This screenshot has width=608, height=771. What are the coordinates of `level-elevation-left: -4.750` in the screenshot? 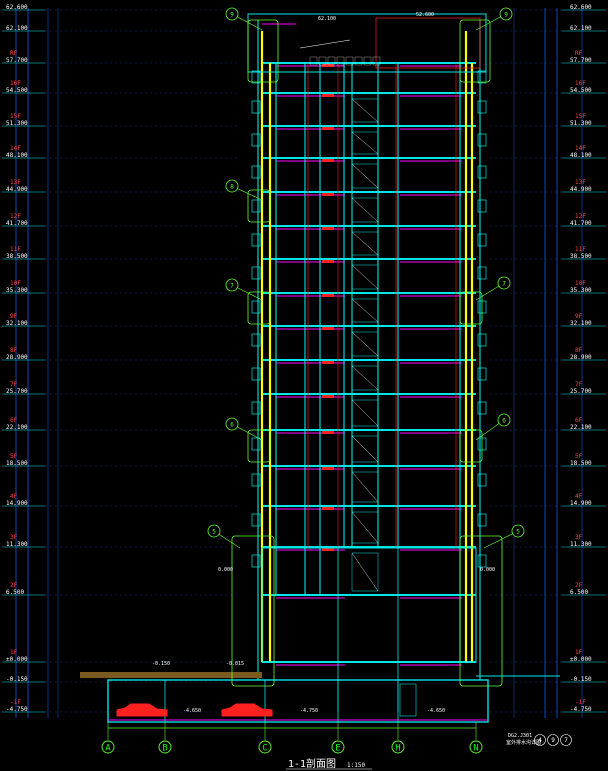 It's located at (17, 709).